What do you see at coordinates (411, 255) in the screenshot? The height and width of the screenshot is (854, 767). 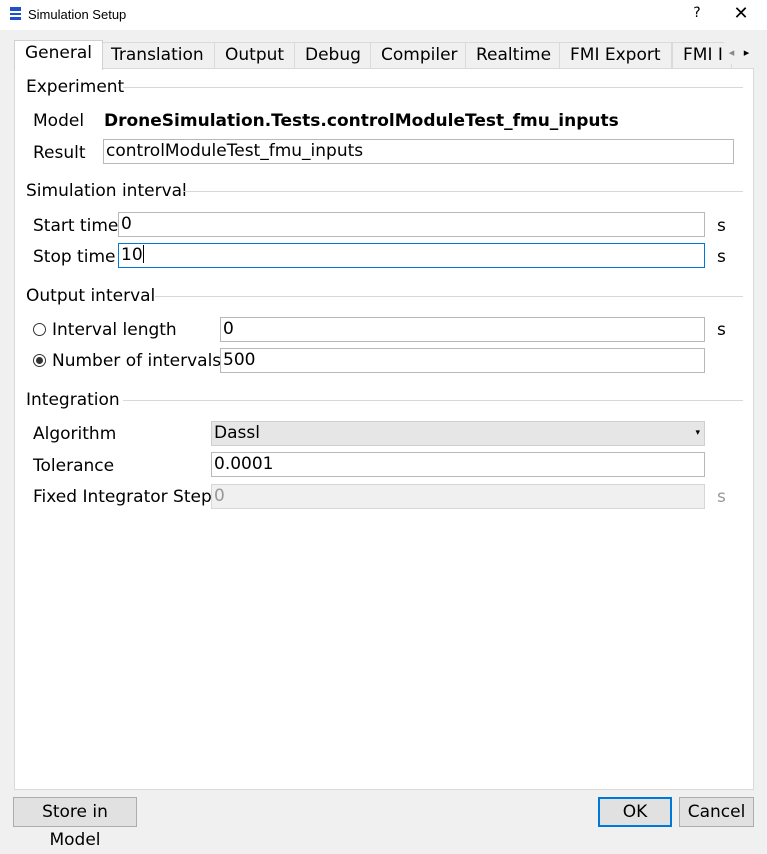 I see `stop-time-input: 10` at bounding box center [411, 255].